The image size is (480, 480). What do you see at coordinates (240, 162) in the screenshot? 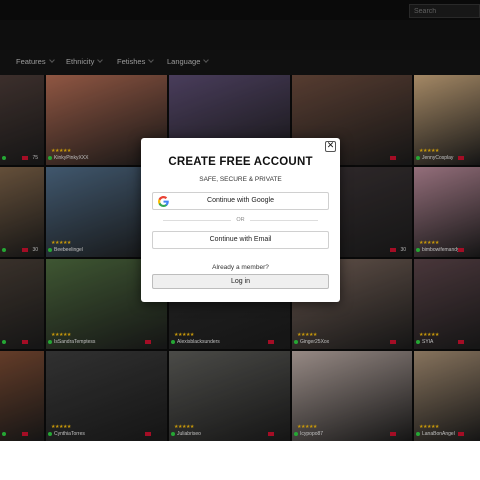
I see `modal-title: CREATE FREE ACCOUNT` at bounding box center [240, 162].